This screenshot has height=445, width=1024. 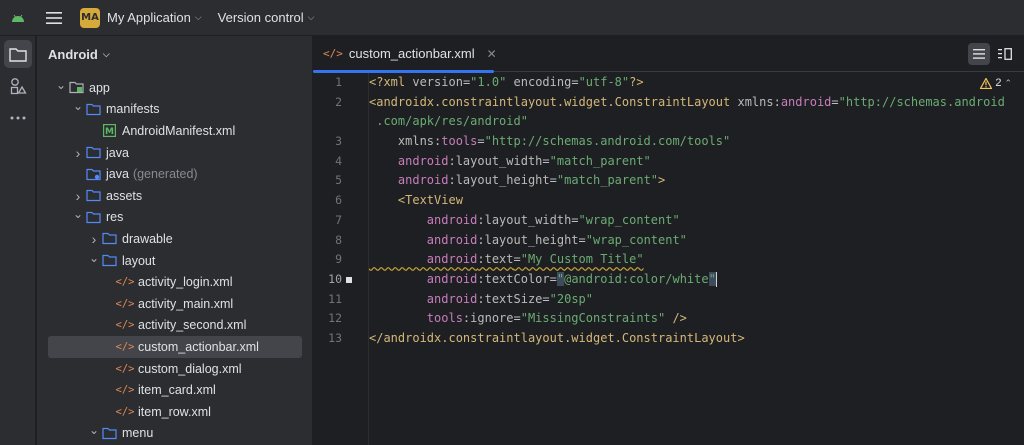 I want to click on tree-item-androidmanifest-xml: M AndroidManifest.xml, so click(x=174, y=131).